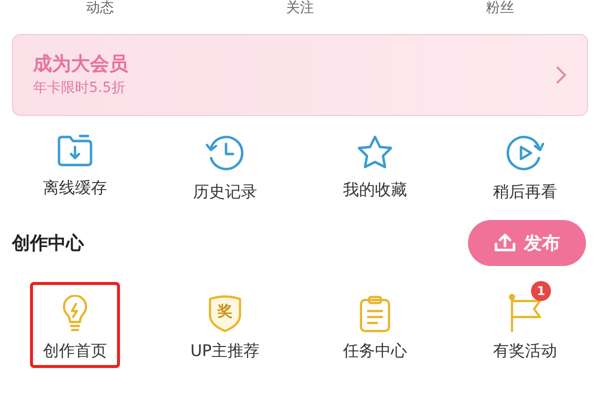 This screenshot has width=600, height=420. Describe the element at coordinates (224, 311) in the screenshot. I see `award-glyph: 奖` at that location.